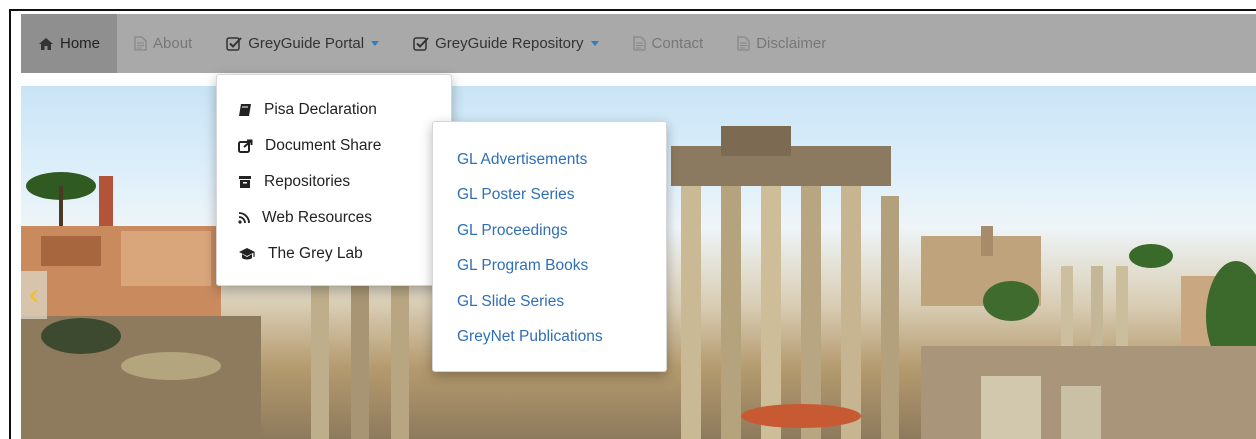  I want to click on portal-menu-item-web-resources: Web Resources, so click(334, 218).